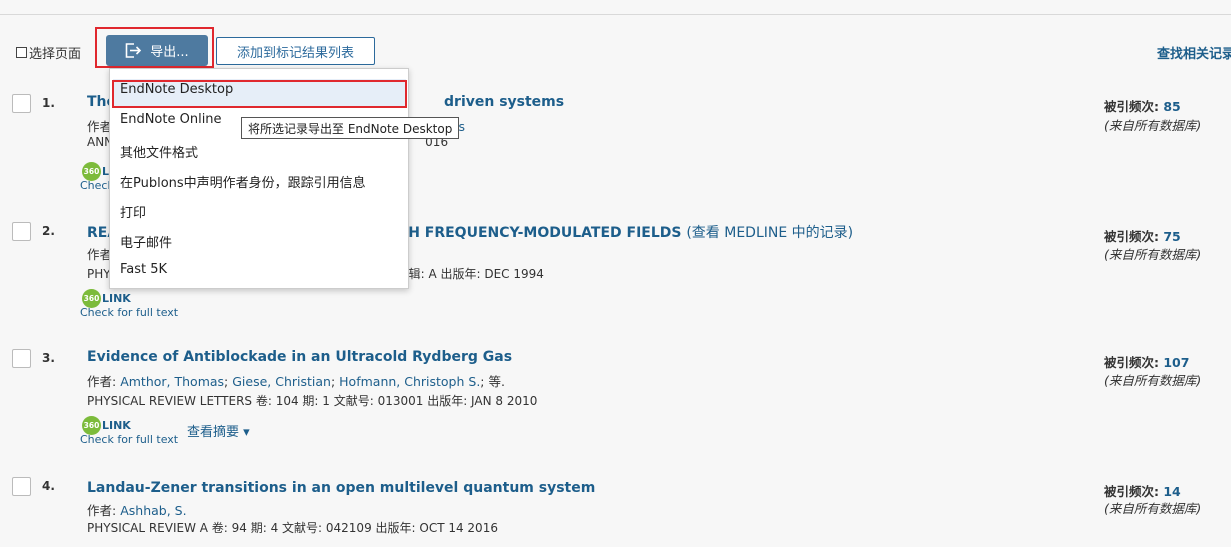 Image resolution: width=1231 pixels, height=547 pixels. I want to click on menu-item-print: 打印, so click(133, 211).